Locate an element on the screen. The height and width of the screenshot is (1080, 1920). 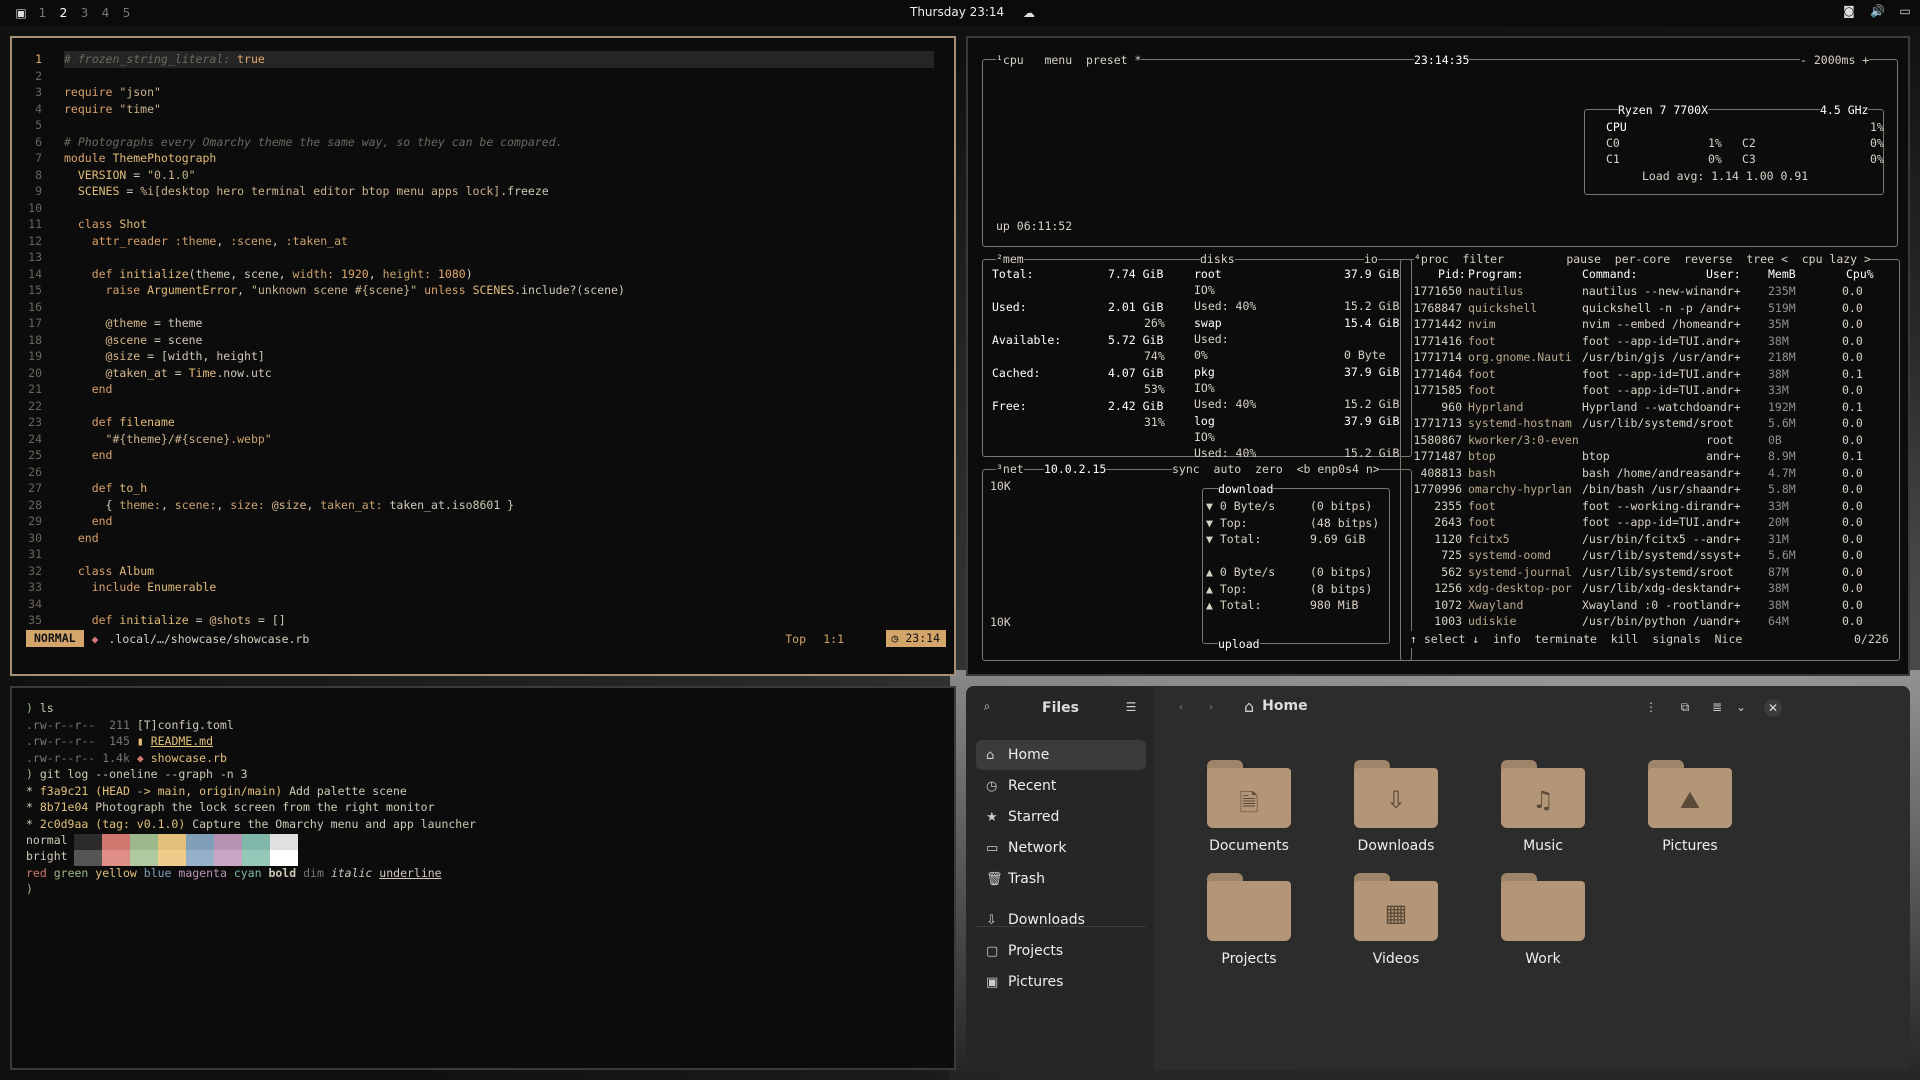
folder-label: Projects is located at coordinates (1249, 959).